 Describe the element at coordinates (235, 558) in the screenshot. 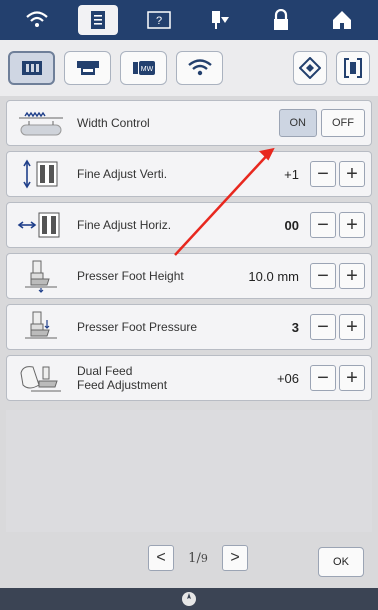

I see `next-page-button: >` at that location.